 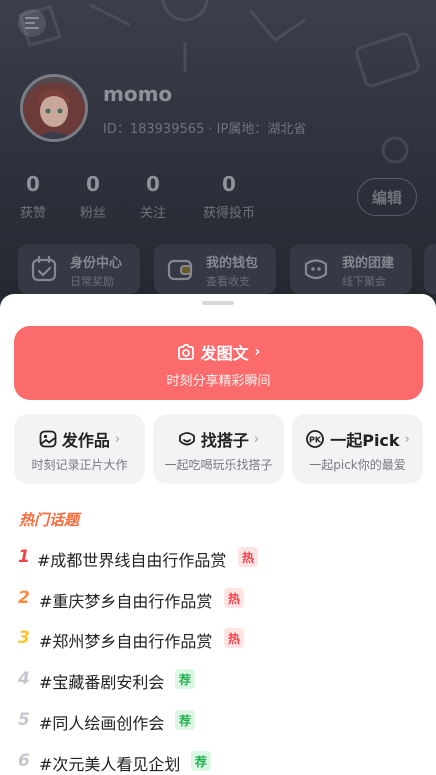 I want to click on quick-card-more, so click(x=430, y=269).